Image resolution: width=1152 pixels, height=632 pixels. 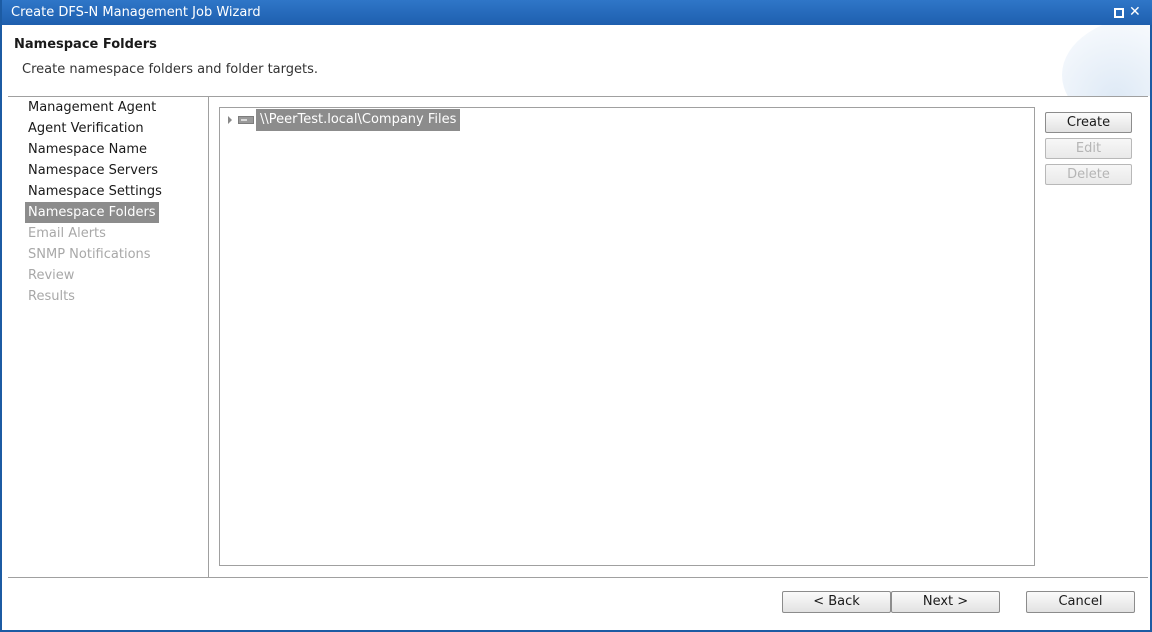 I want to click on back-button: < Back, so click(x=836, y=602).